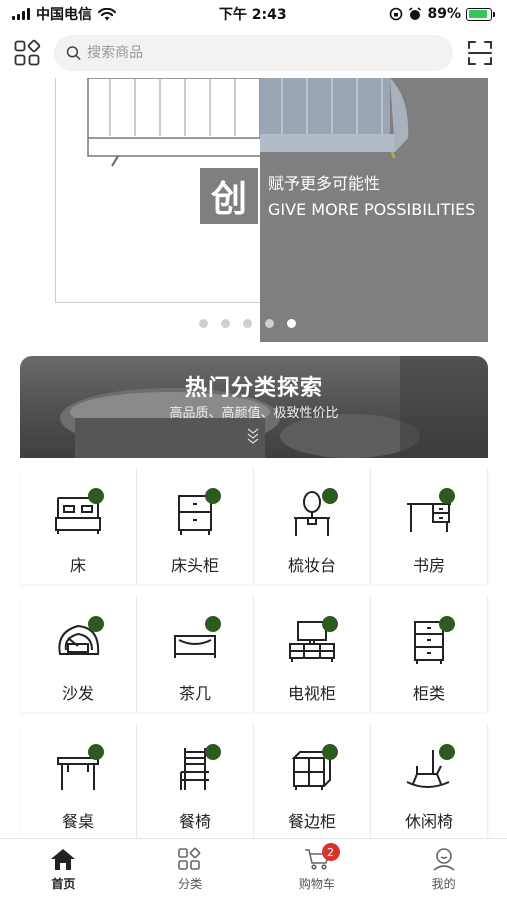  What do you see at coordinates (334, 118) in the screenshot?
I see `sofa-illustration-right` at bounding box center [334, 118].